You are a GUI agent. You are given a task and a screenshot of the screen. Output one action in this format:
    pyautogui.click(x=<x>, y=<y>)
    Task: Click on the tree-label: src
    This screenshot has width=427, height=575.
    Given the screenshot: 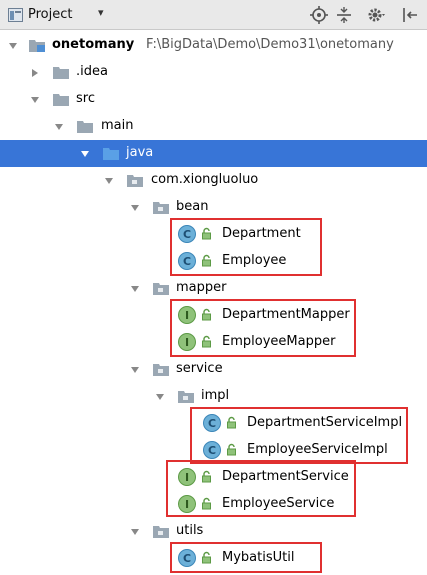 What is the action you would take?
    pyautogui.click(x=85, y=98)
    